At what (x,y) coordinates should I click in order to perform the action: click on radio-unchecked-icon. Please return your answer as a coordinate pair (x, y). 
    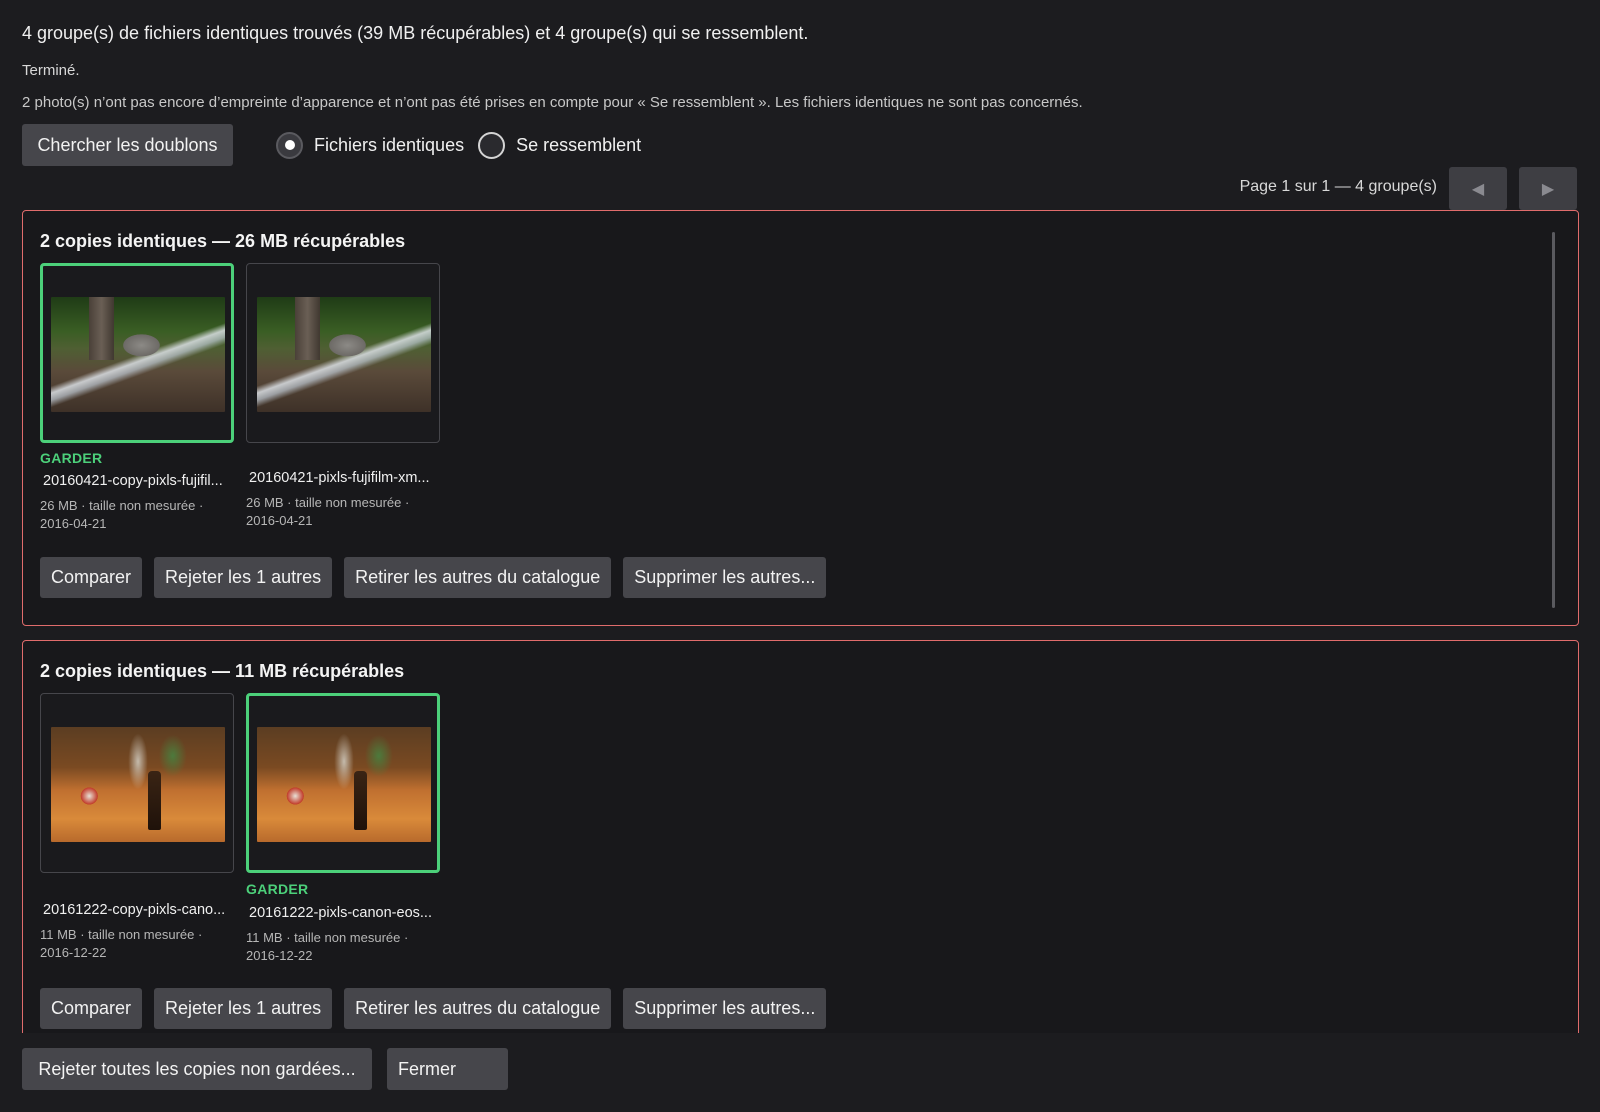
    Looking at the image, I should click on (492, 145).